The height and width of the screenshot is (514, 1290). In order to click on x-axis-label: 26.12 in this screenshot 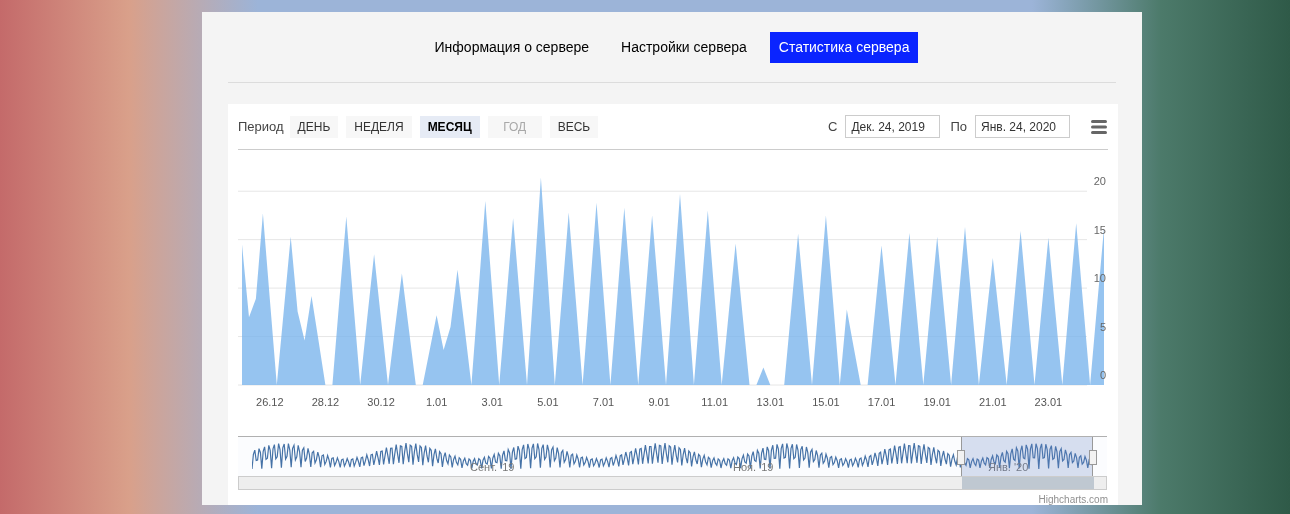, I will do `click(270, 402)`.